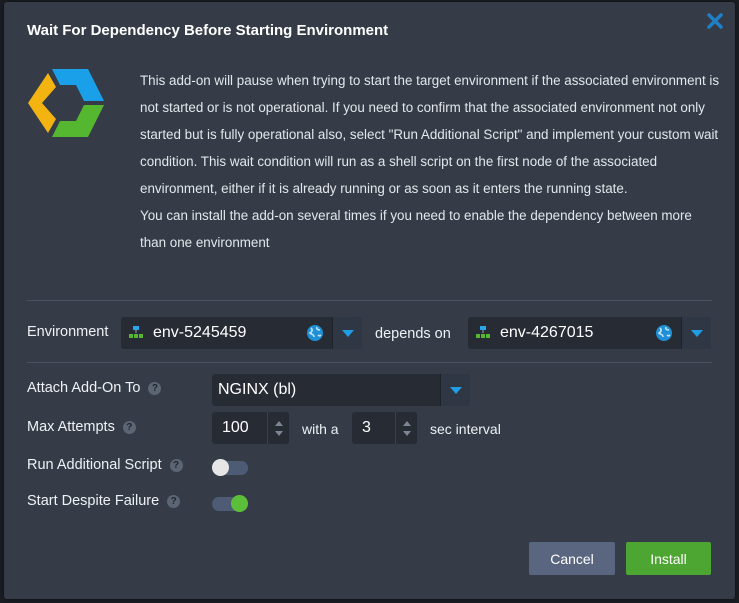 The image size is (739, 603). I want to click on attach-add-on-label: Attach Add-On To ?, so click(94, 388).